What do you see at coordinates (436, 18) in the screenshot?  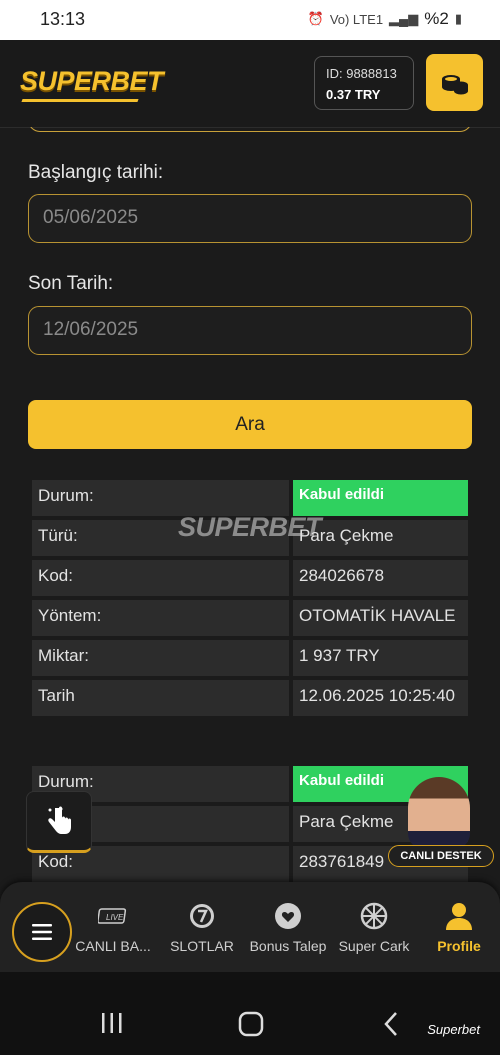 I see `battery-percent: %2` at bounding box center [436, 18].